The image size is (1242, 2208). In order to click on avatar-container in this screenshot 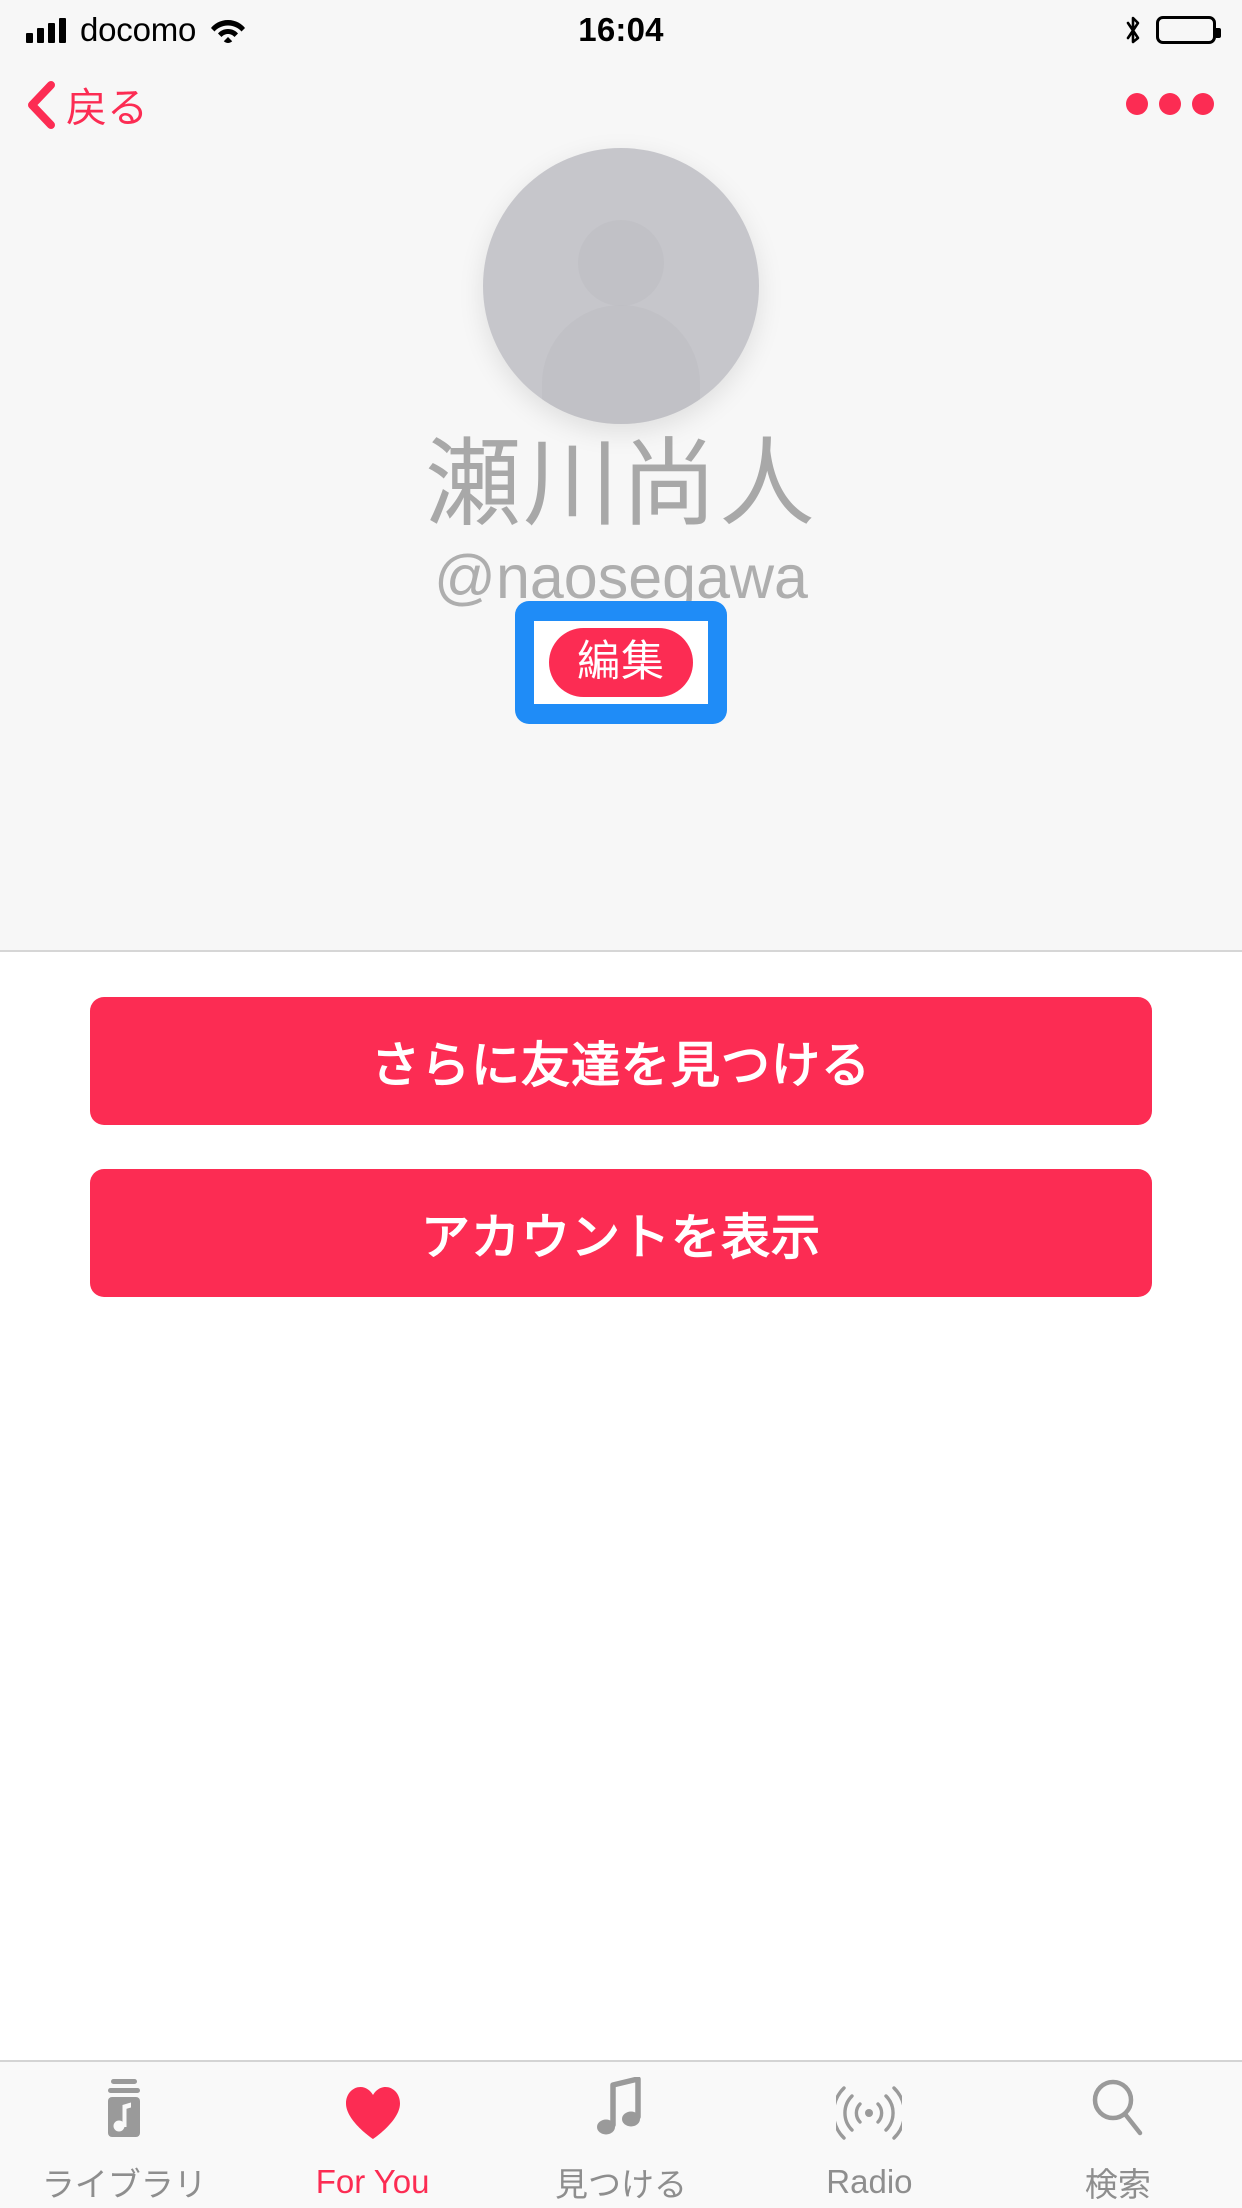, I will do `click(621, 286)`.